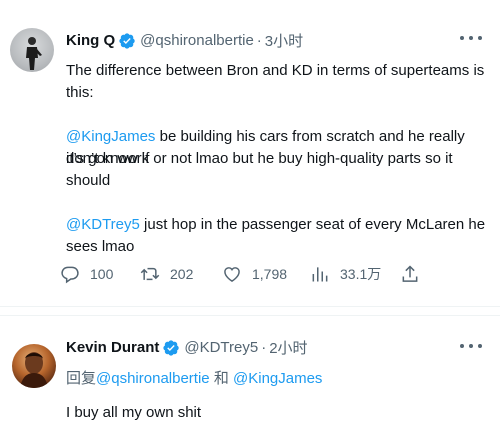 The width and height of the screenshot is (500, 440). I want to click on timestamp: 2小时, so click(288, 347).